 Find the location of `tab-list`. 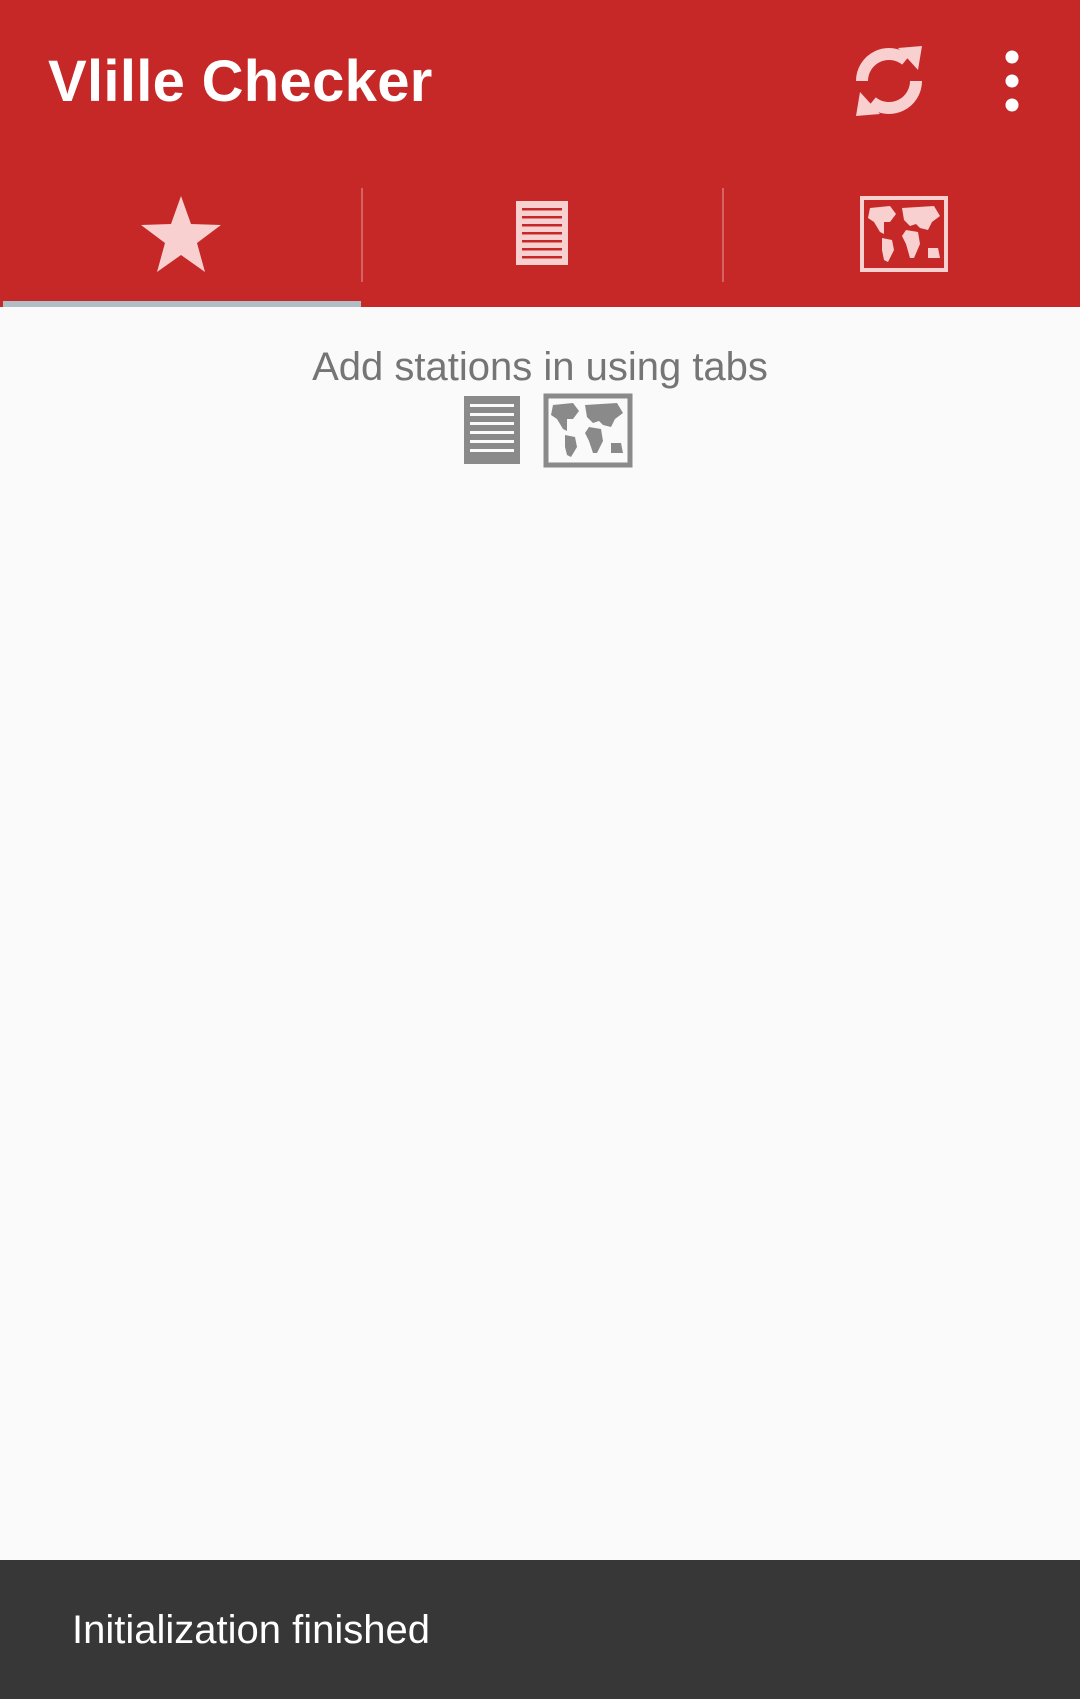

tab-list is located at coordinates (542, 242).